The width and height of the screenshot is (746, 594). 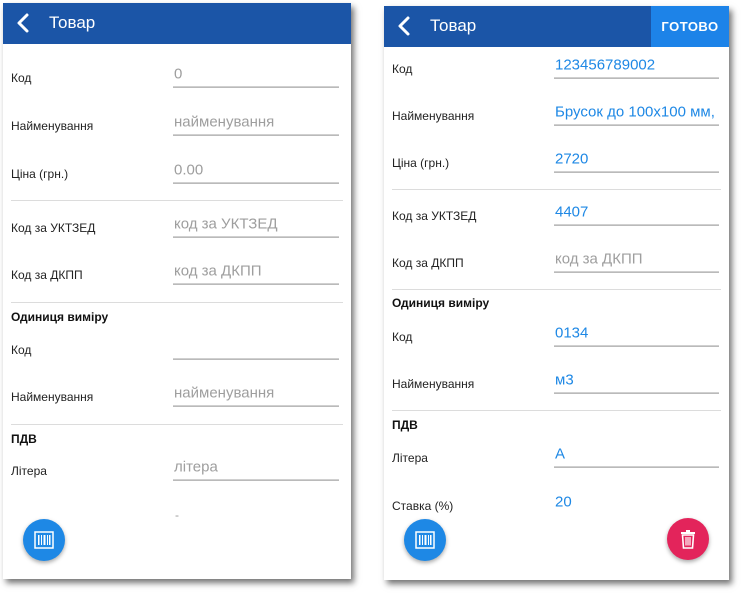 What do you see at coordinates (556, 26) in the screenshot?
I see `app-bar: Товар ГОТОВО` at bounding box center [556, 26].